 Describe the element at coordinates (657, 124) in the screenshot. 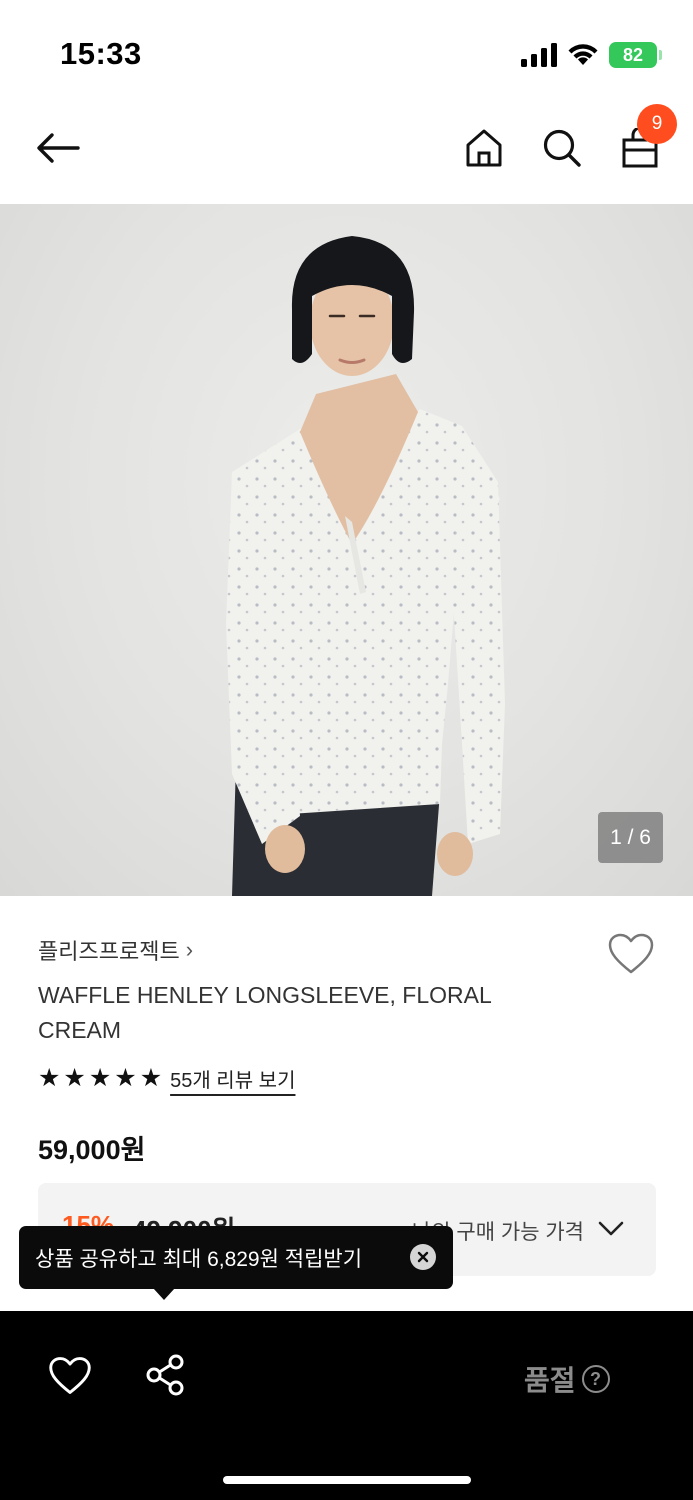

I see `cart-count-badge: 9` at that location.